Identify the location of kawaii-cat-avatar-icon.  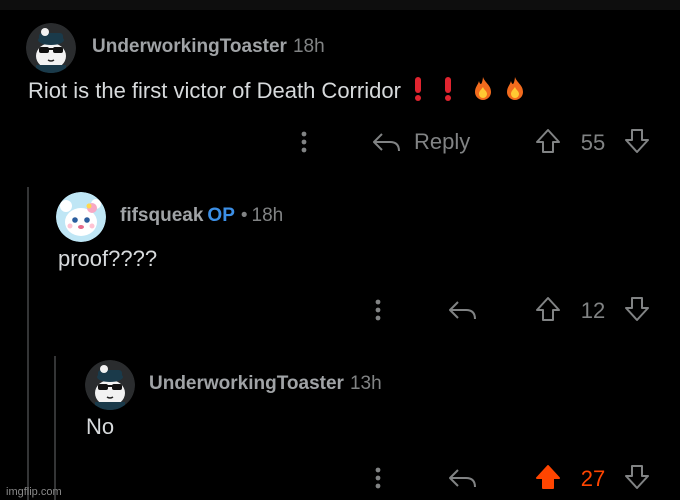
(81, 217).